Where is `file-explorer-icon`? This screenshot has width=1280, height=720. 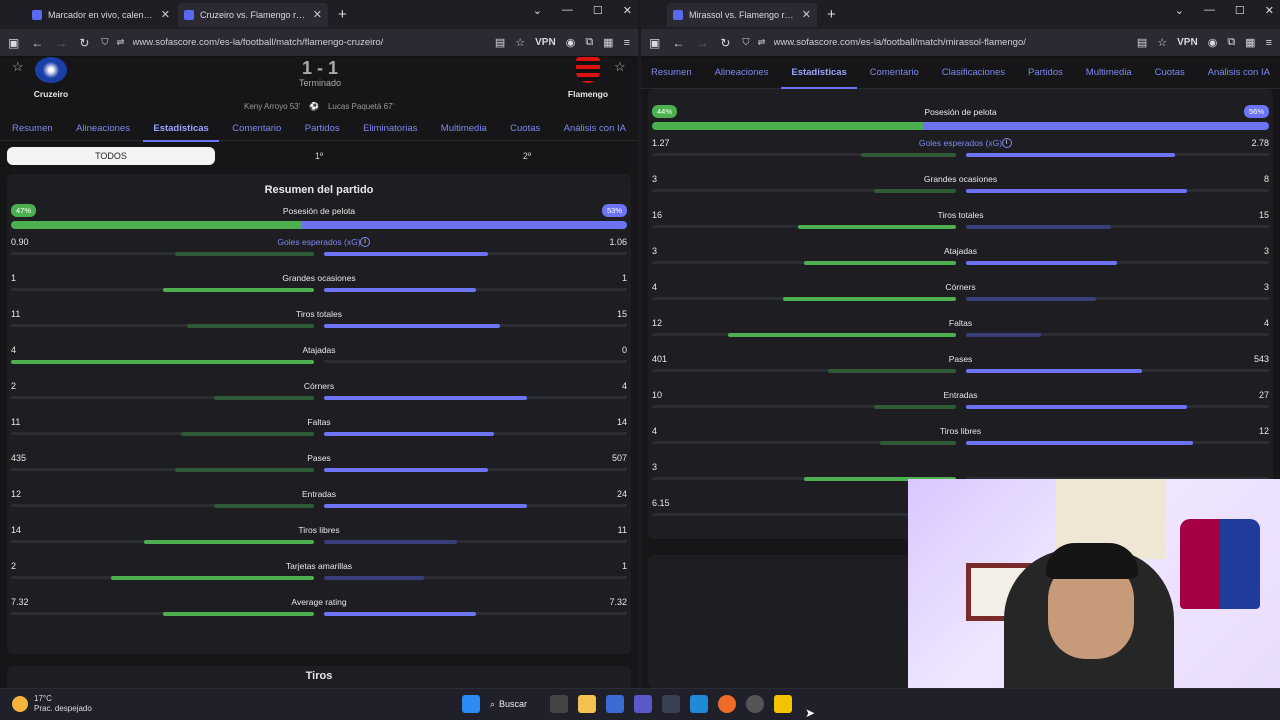 file-explorer-icon is located at coordinates (587, 704).